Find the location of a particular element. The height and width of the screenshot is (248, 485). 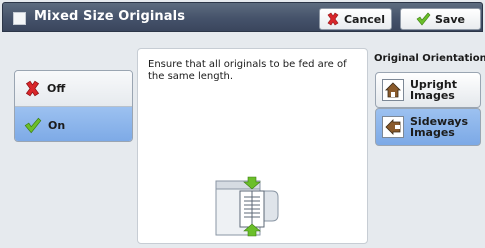

save-button: Save is located at coordinates (440, 19).